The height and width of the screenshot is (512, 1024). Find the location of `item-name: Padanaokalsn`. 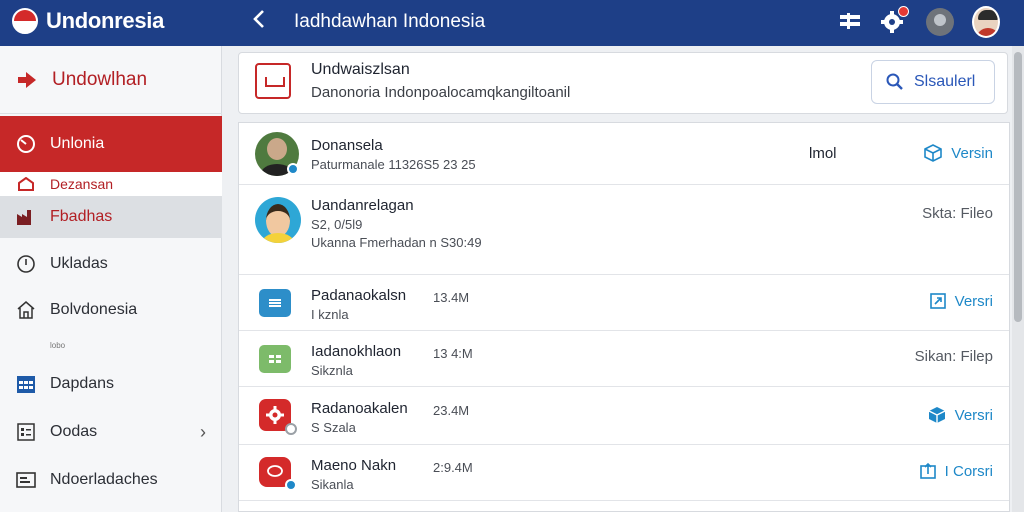

item-name: Padanaokalsn is located at coordinates (359, 295).